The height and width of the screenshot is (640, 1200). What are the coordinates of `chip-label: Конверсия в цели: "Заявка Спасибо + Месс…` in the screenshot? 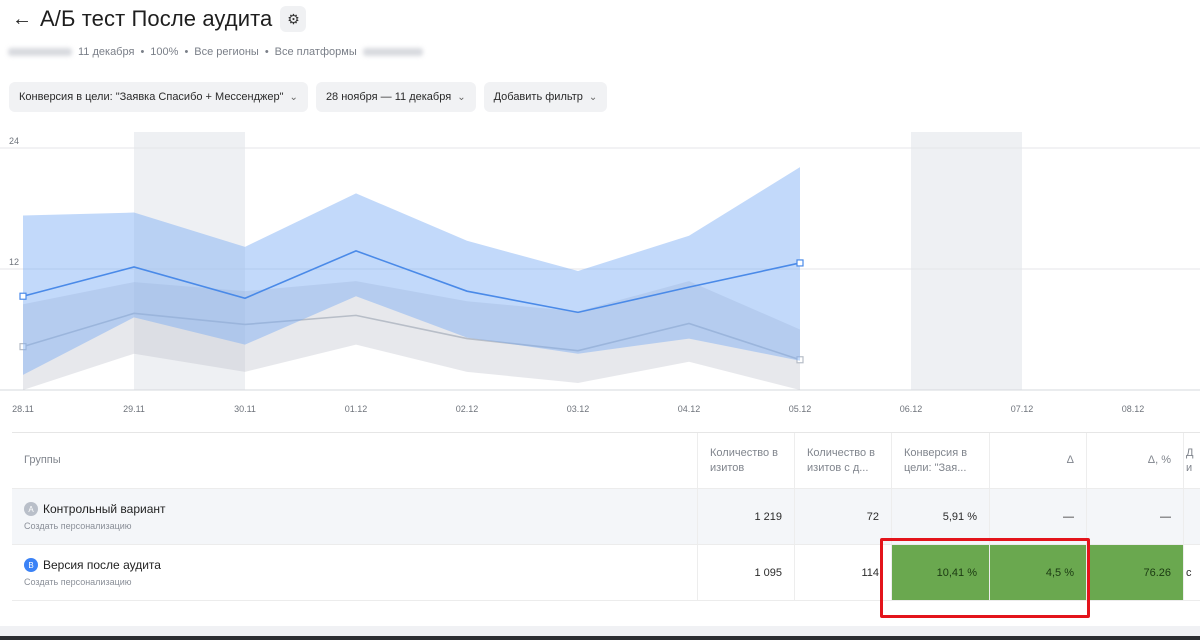 It's located at (151, 97).